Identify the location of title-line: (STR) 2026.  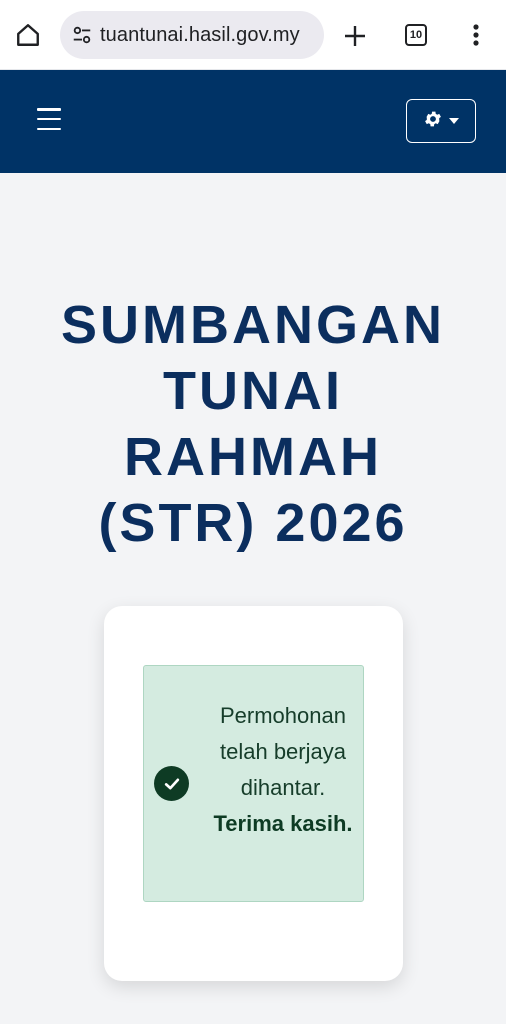
(253, 523).